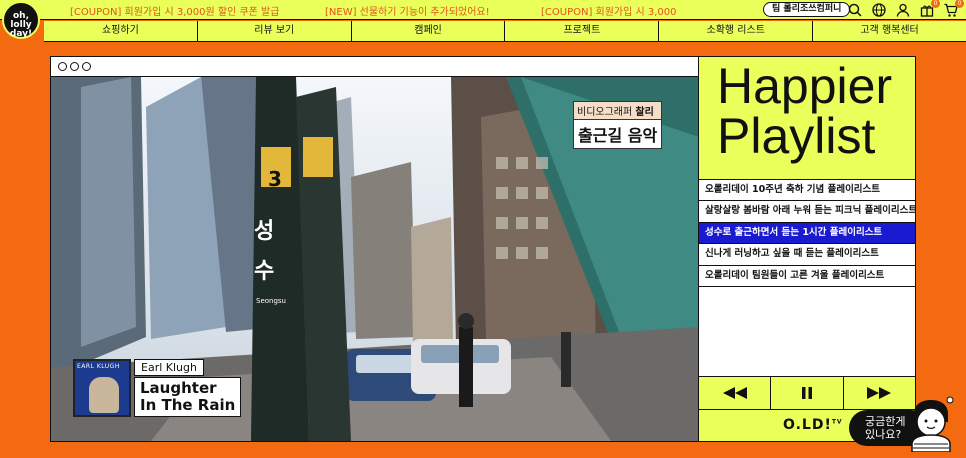  Describe the element at coordinates (929, 9) in the screenshot. I see `wishlist-button: 0` at that location.